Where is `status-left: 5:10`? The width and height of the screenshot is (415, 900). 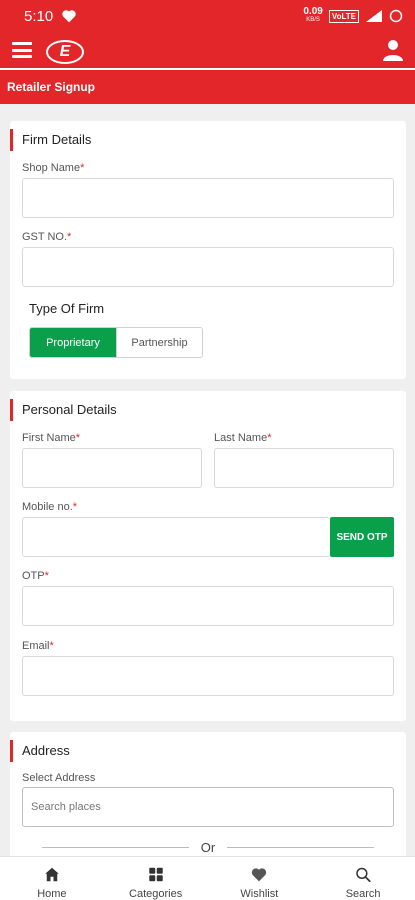 status-left: 5:10 is located at coordinates (50, 16).